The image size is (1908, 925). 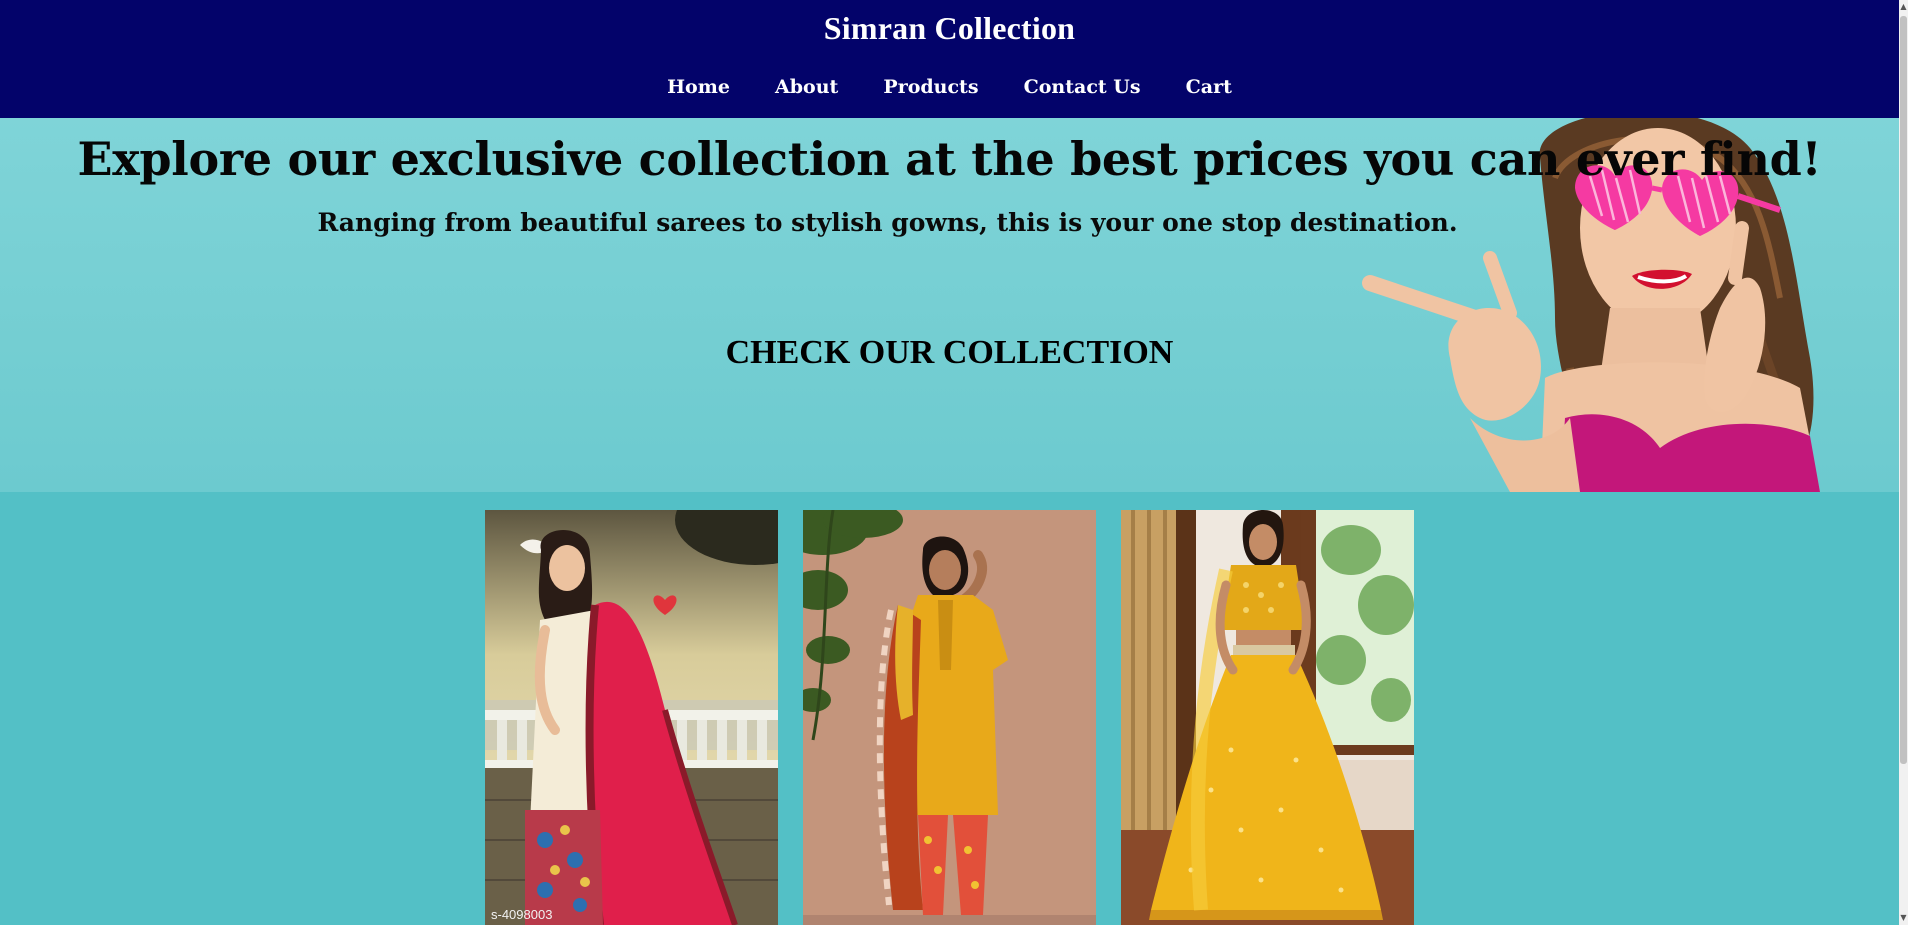 I want to click on nav-contact-link: Contact Us, so click(x=1082, y=87).